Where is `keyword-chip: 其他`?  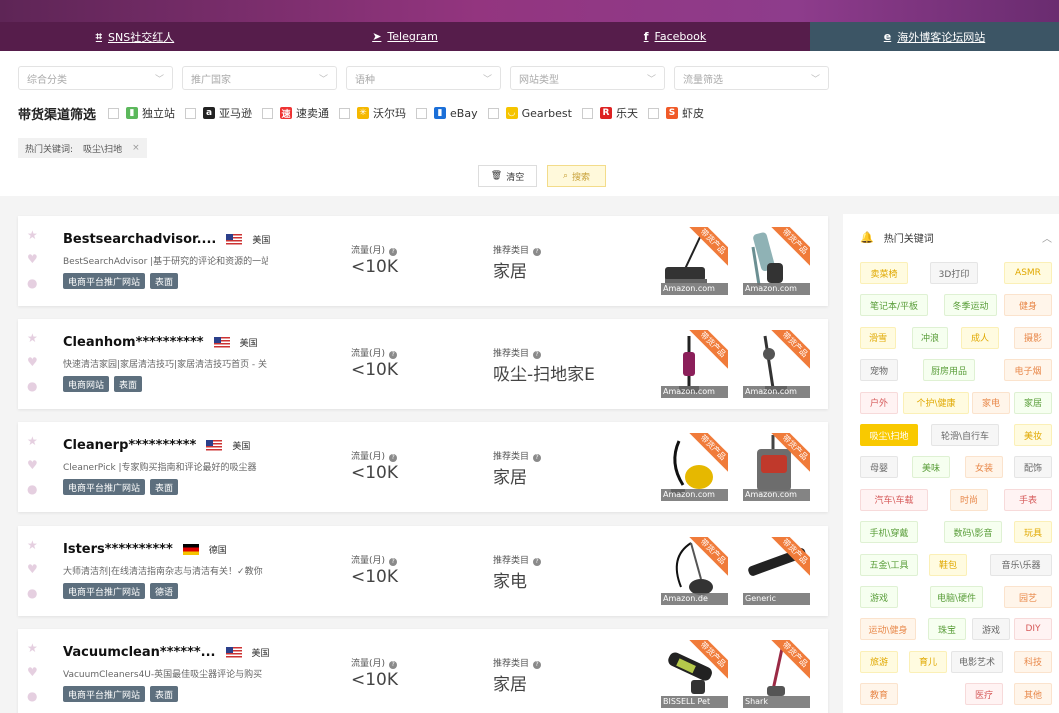 keyword-chip: 其他 is located at coordinates (1033, 694).